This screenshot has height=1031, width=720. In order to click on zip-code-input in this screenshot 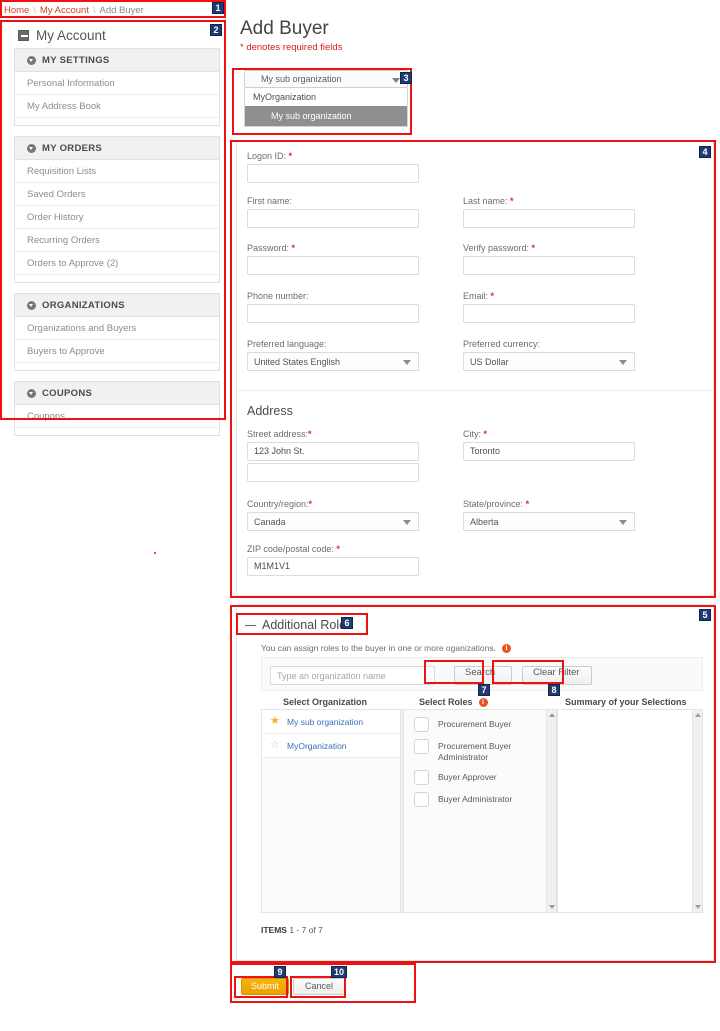, I will do `click(333, 566)`.